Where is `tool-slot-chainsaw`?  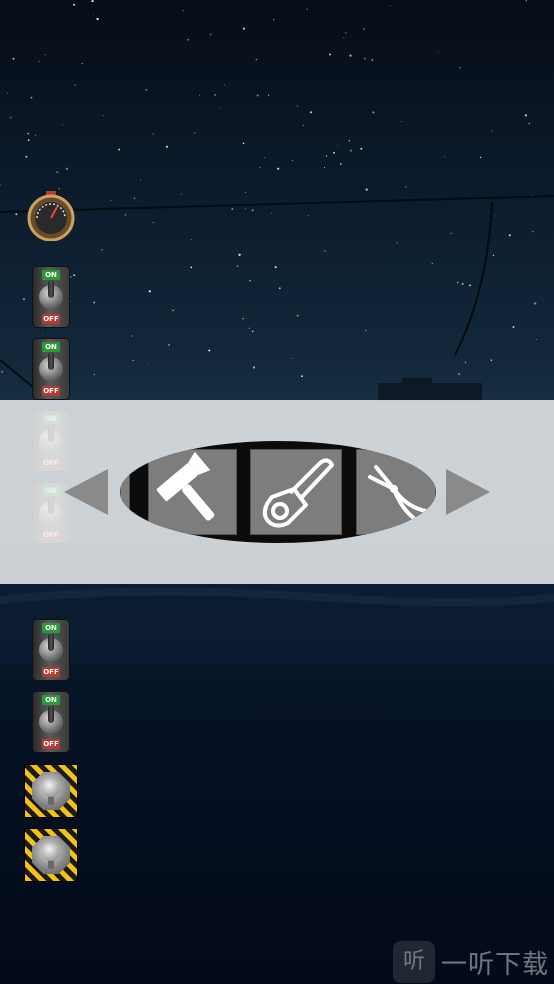
tool-slot-chainsaw is located at coordinates (296, 492).